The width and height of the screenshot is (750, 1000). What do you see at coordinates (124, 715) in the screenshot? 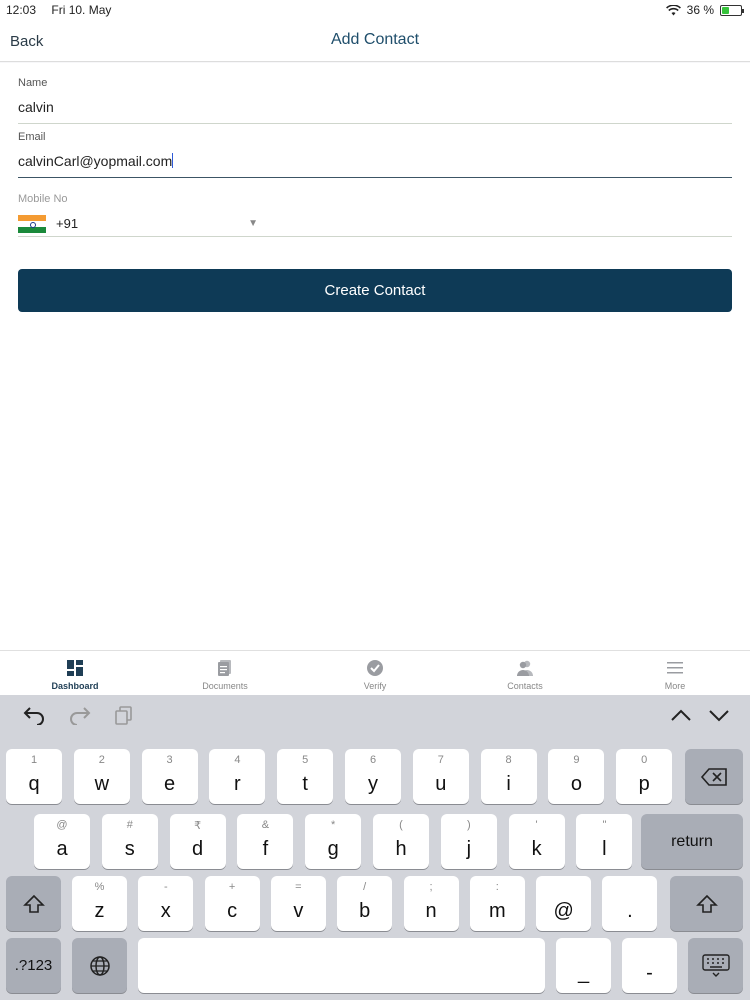
I see `paste-icon` at bounding box center [124, 715].